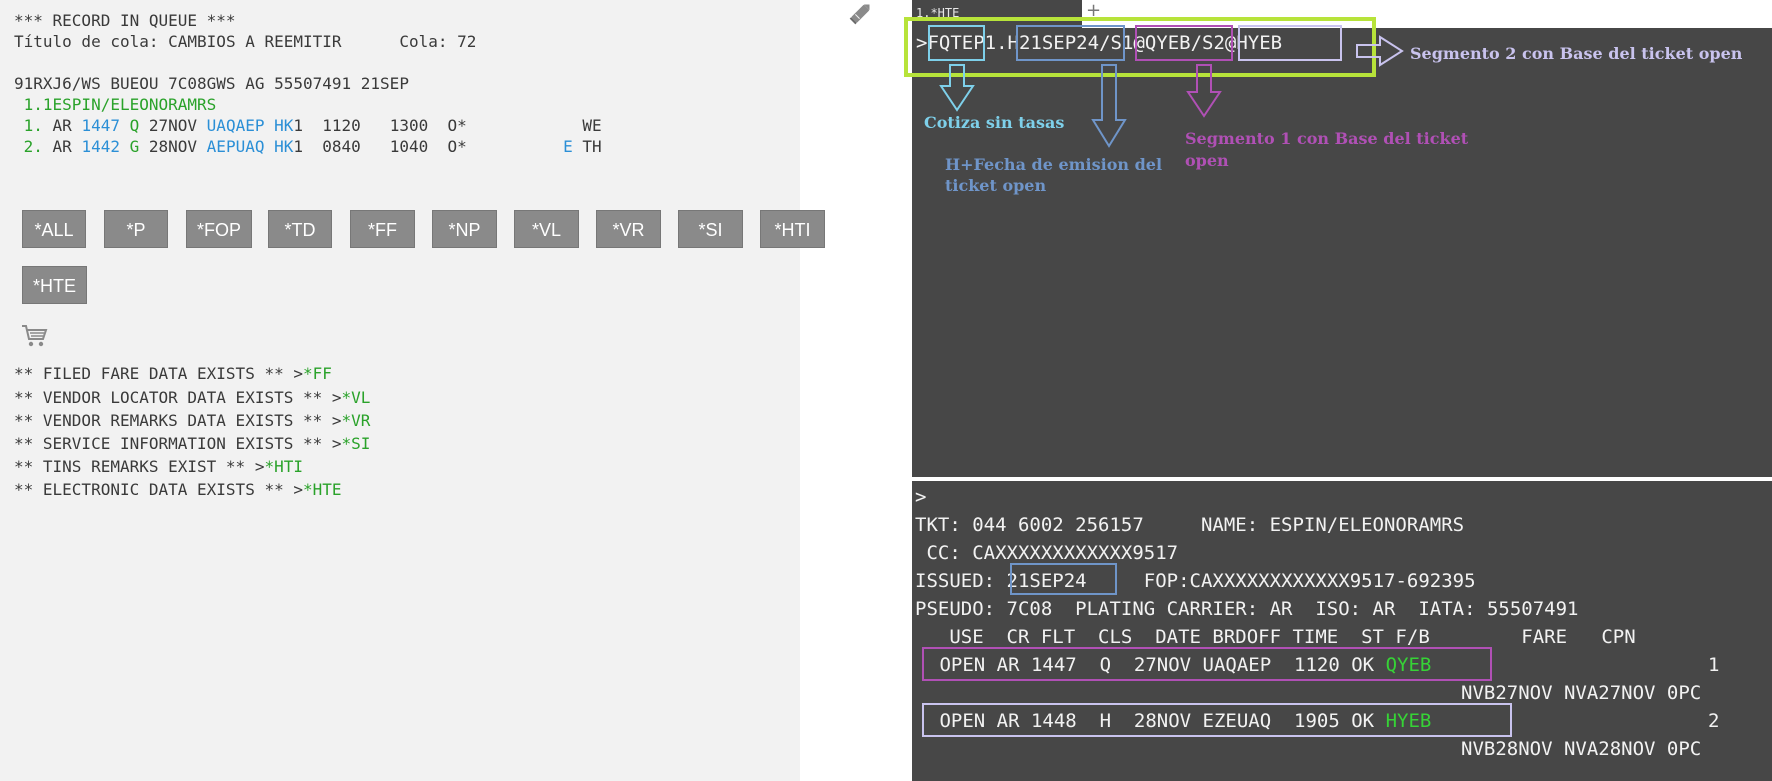 The width and height of the screenshot is (1772, 781). Describe the element at coordinates (1207, 160) in the screenshot. I see `annotation-seg1-line2: open` at that location.